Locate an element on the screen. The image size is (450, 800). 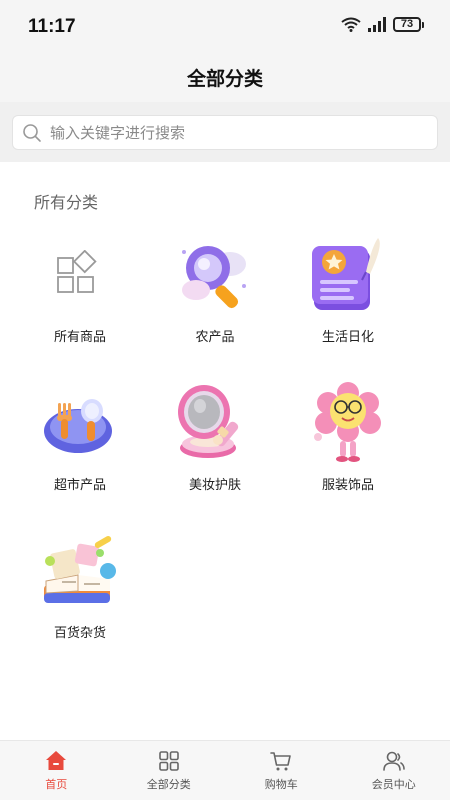
page-title: 全部分类 is located at coordinates (224, 78).